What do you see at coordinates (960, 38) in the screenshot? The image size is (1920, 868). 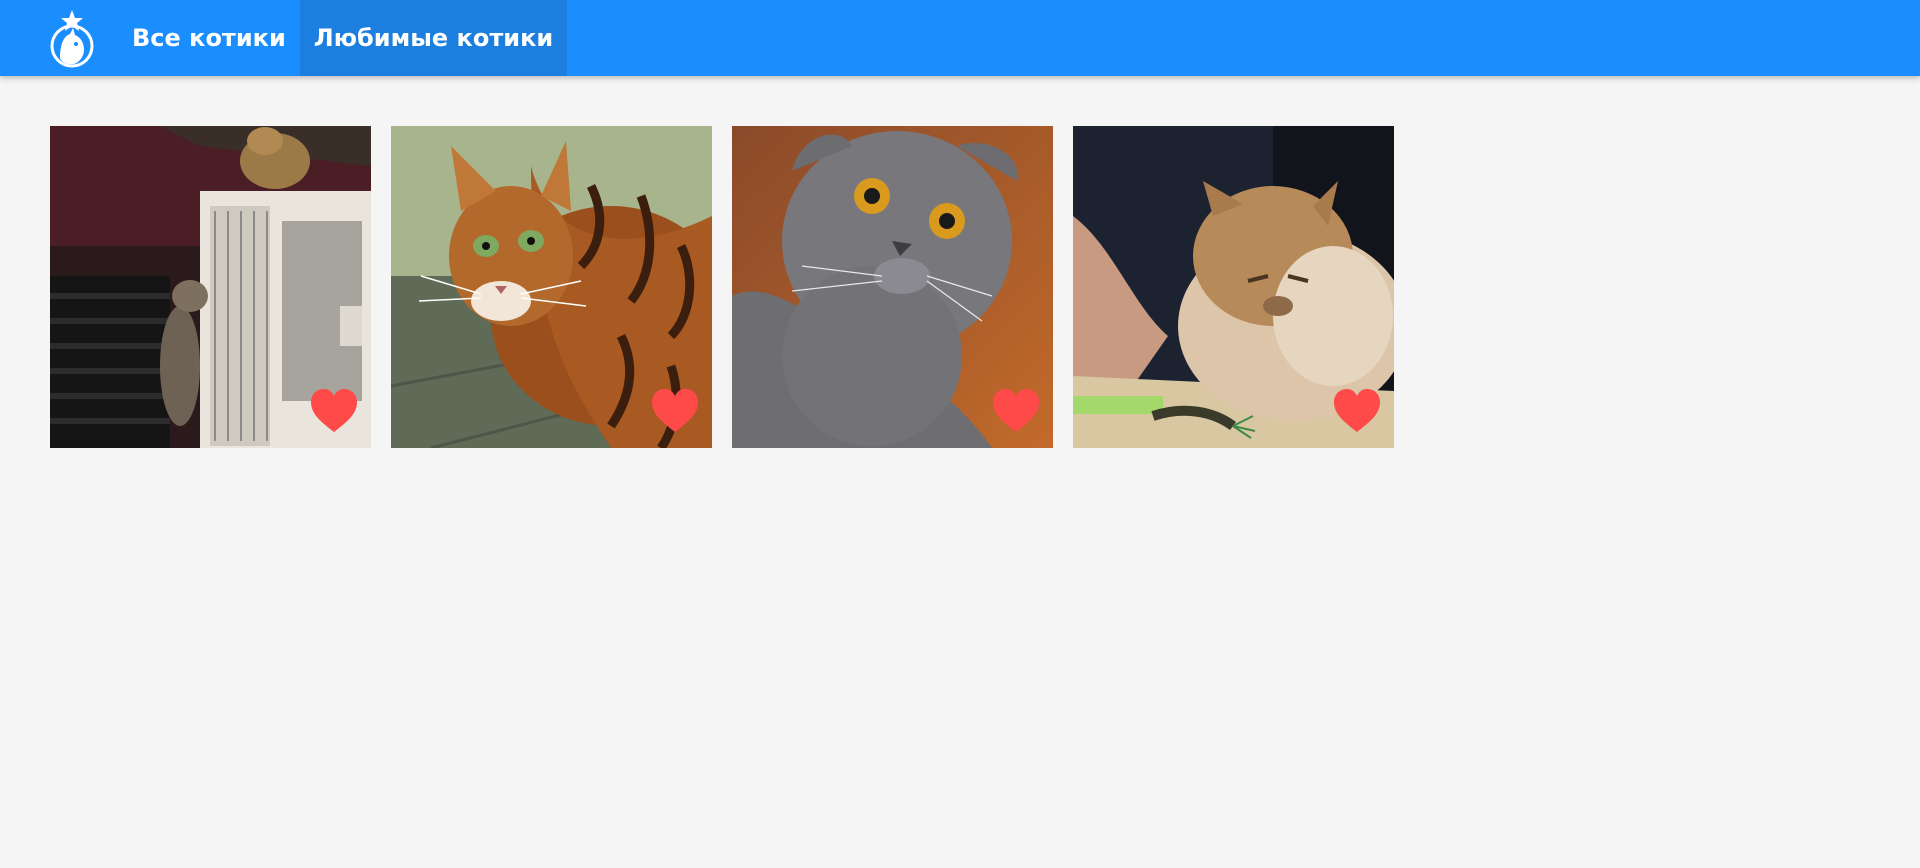 I see `top-navigation-bar: Все котики Любимые котики` at bounding box center [960, 38].